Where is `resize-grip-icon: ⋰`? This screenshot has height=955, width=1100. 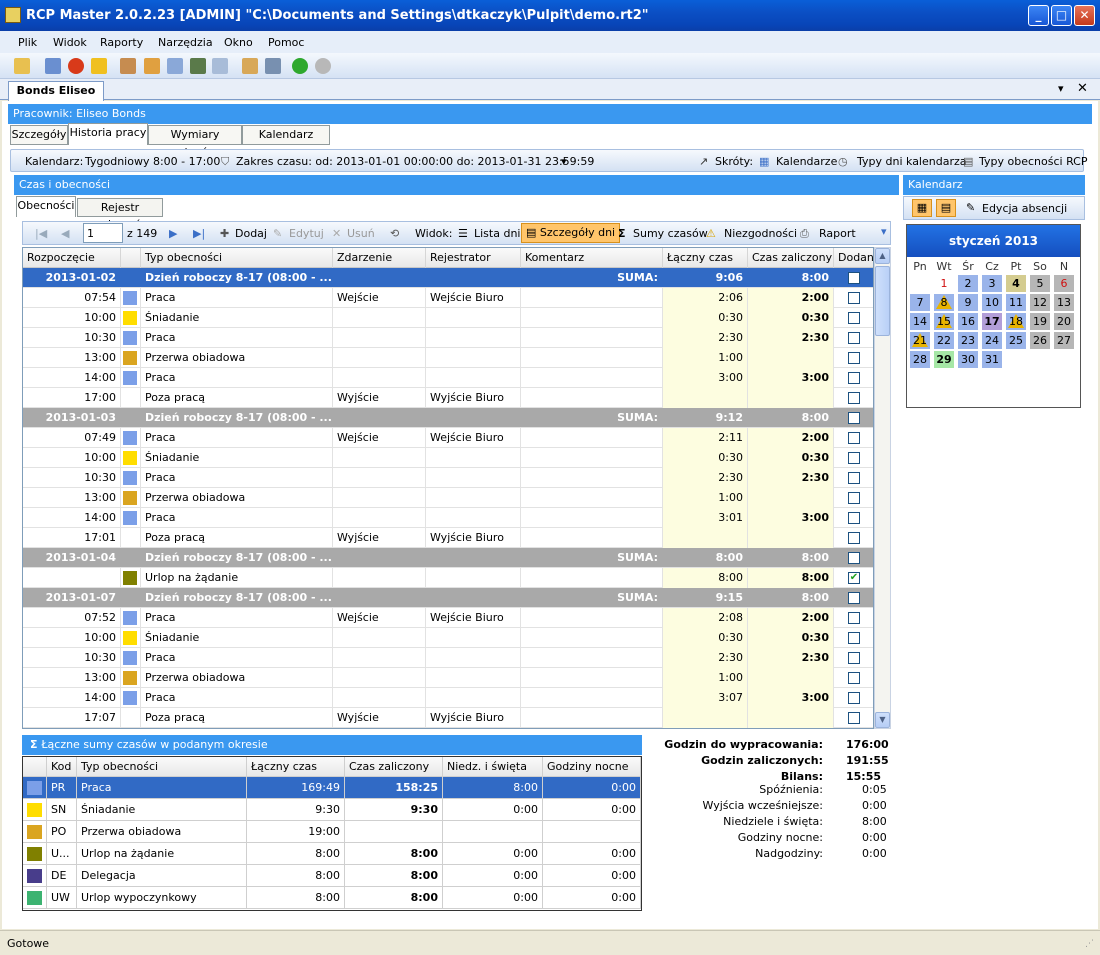
resize-grip-icon: ⋰ is located at coordinates (1089, 944).